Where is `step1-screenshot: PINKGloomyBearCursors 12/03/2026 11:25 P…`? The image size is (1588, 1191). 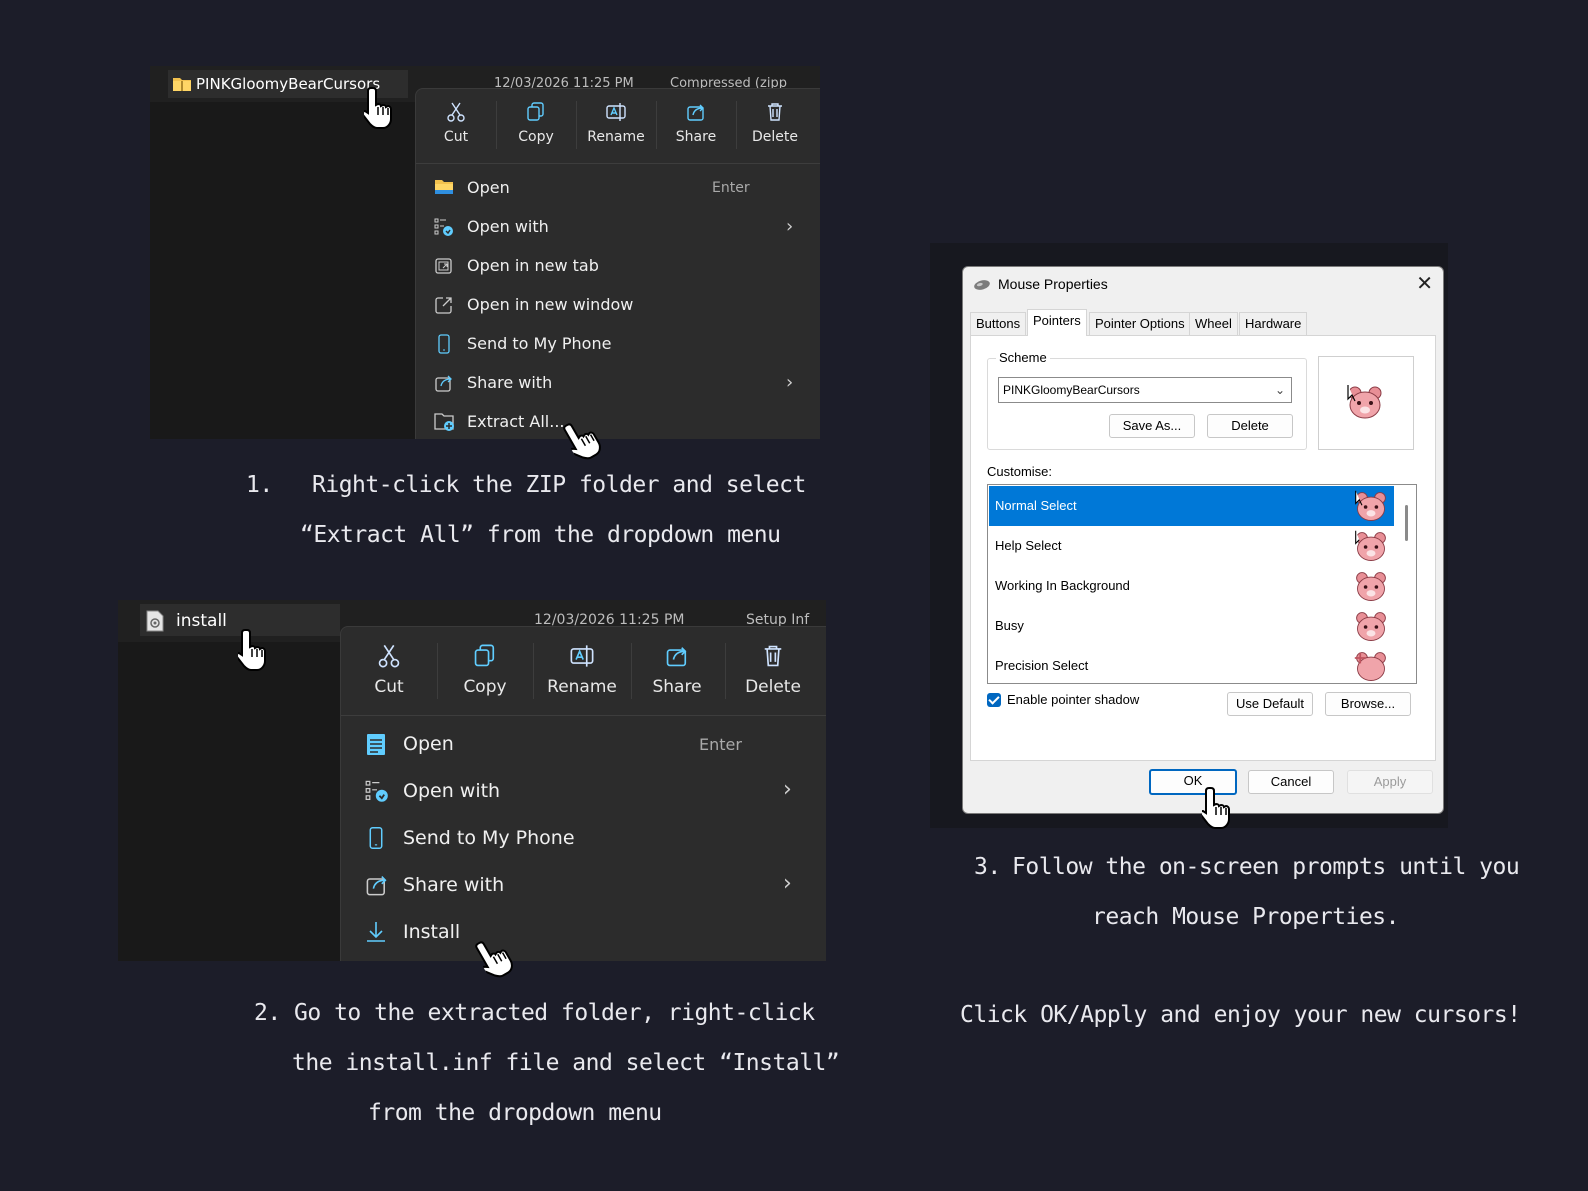 step1-screenshot: PINKGloomyBearCursors 12/03/2026 11:25 P… is located at coordinates (485, 252).